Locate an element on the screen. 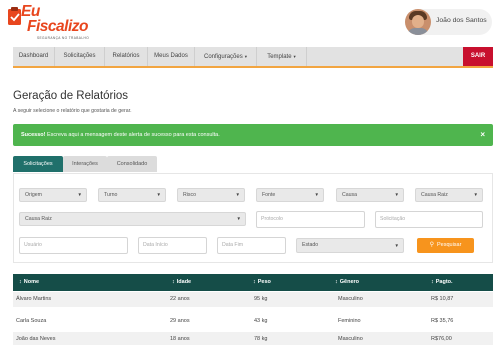 The height and width of the screenshot is (345, 500). tab-consolidado: Consolidado is located at coordinates (132, 164).